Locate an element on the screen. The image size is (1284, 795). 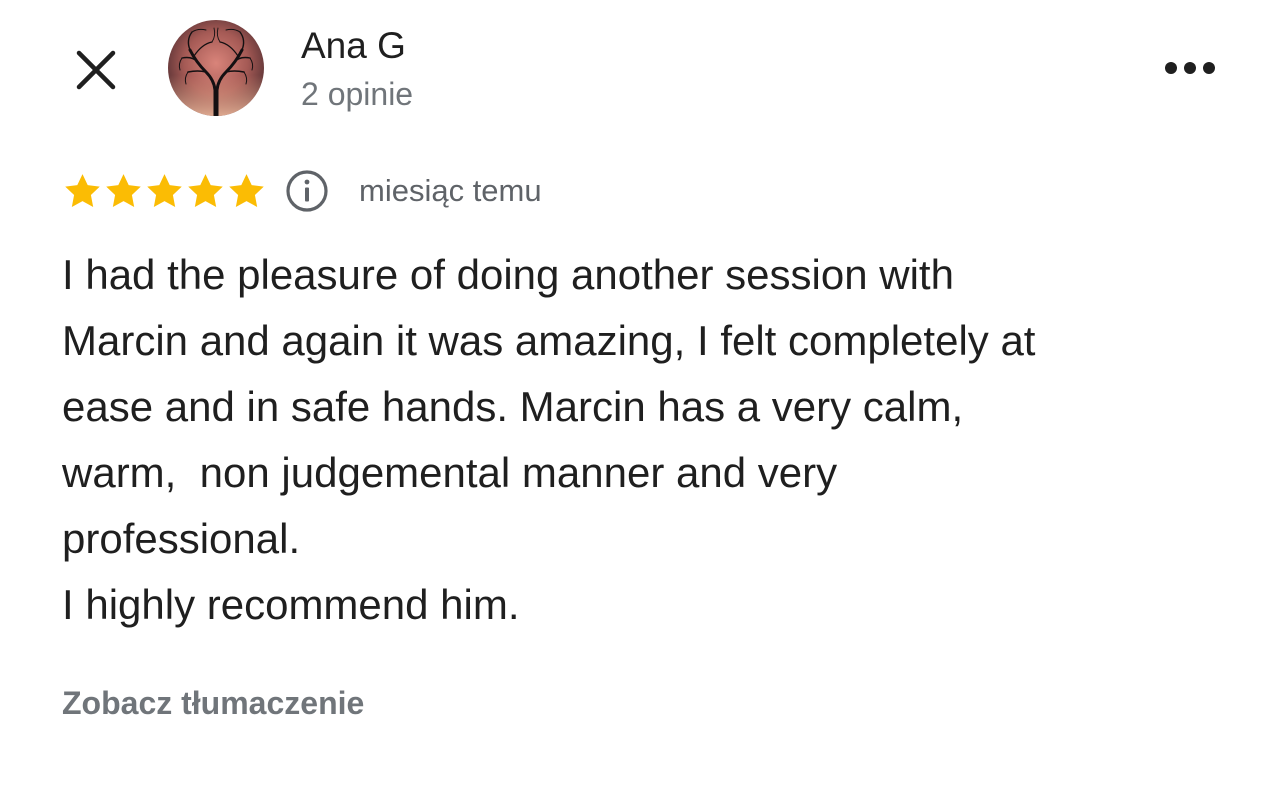
author-info: Ana G 2 opinie is located at coordinates (357, 70).